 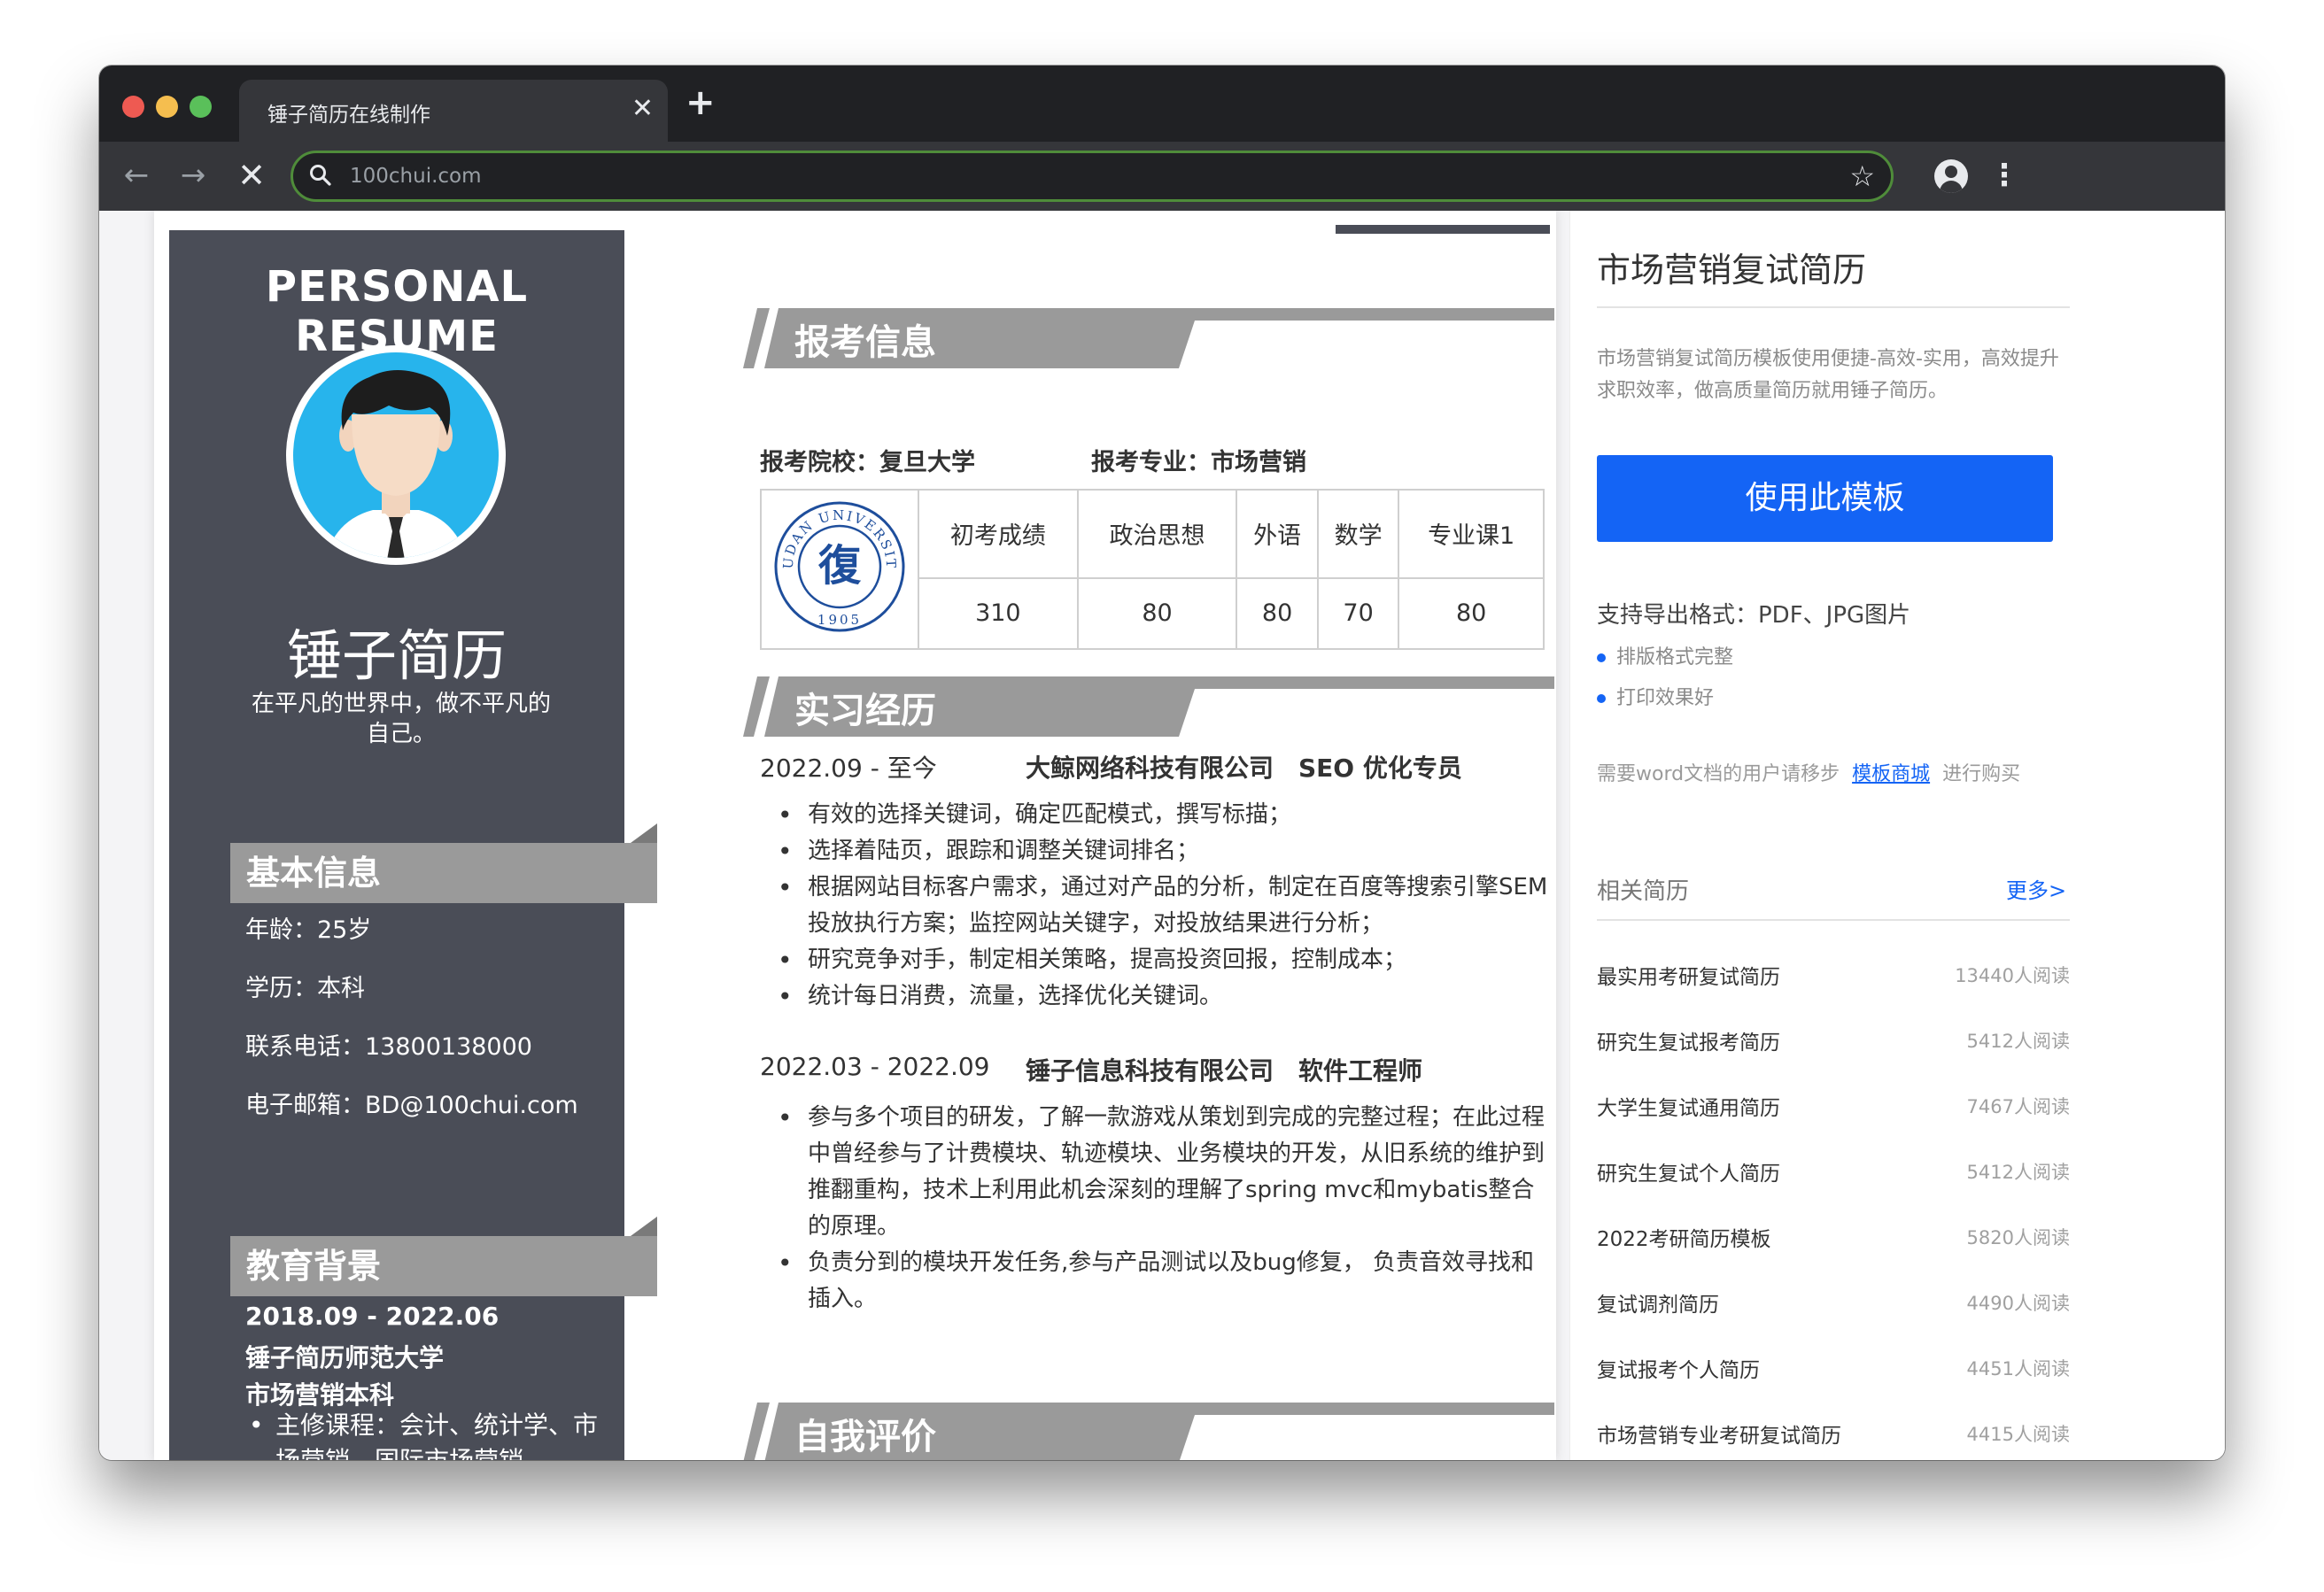 I want to click on export-formats: 支持导出格式：PDF、JPG图片, so click(x=1754, y=615).